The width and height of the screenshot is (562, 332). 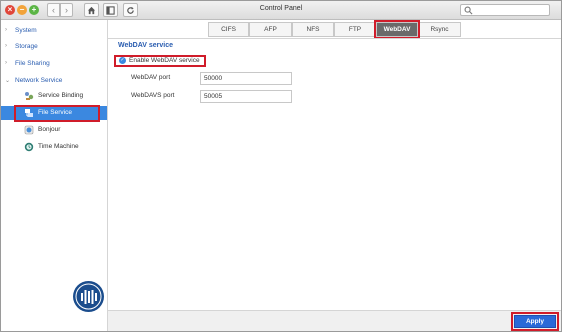 What do you see at coordinates (228, 29) in the screenshot?
I see `tab-cifs: CIFS` at bounding box center [228, 29].